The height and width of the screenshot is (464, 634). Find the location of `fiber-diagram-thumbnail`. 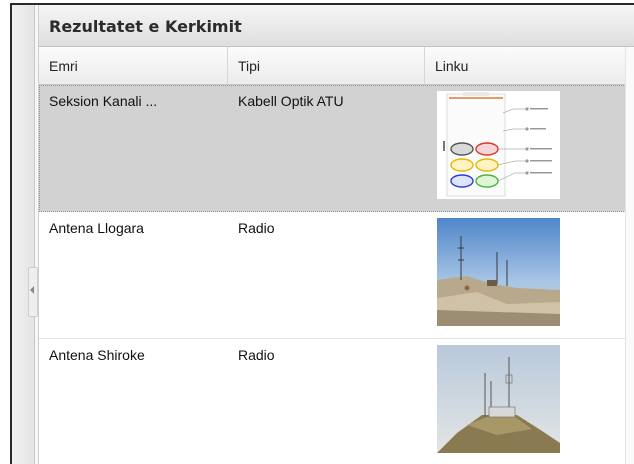

fiber-diagram-thumbnail is located at coordinates (498, 145).